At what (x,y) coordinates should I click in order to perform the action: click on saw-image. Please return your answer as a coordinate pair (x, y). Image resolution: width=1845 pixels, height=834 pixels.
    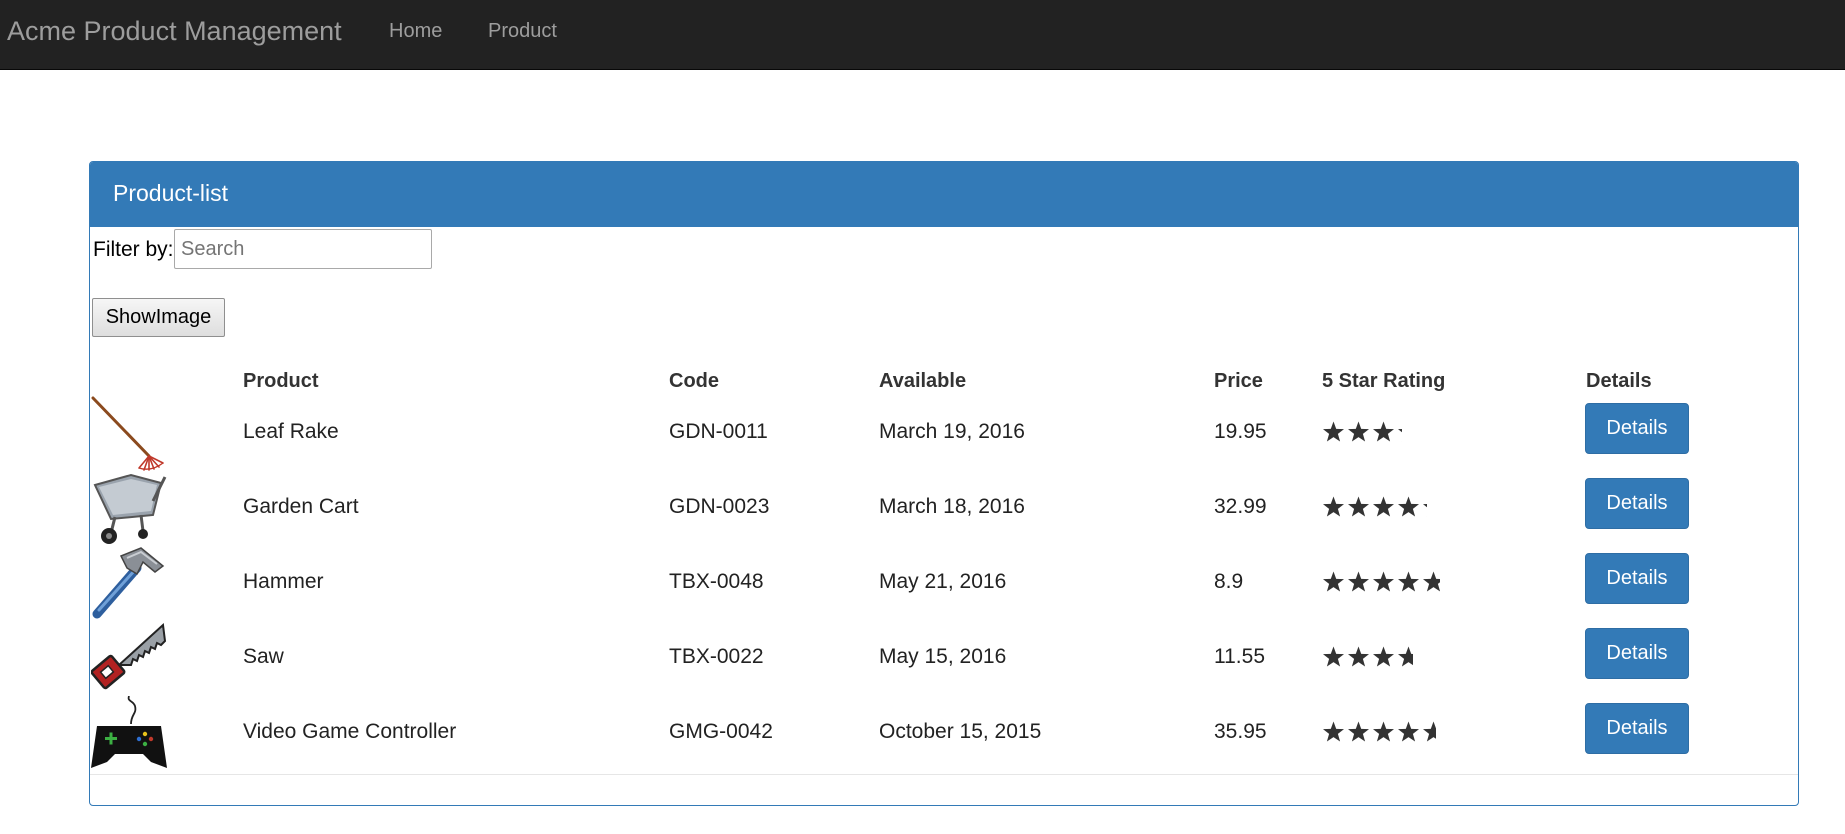
    Looking at the image, I should click on (129, 656).